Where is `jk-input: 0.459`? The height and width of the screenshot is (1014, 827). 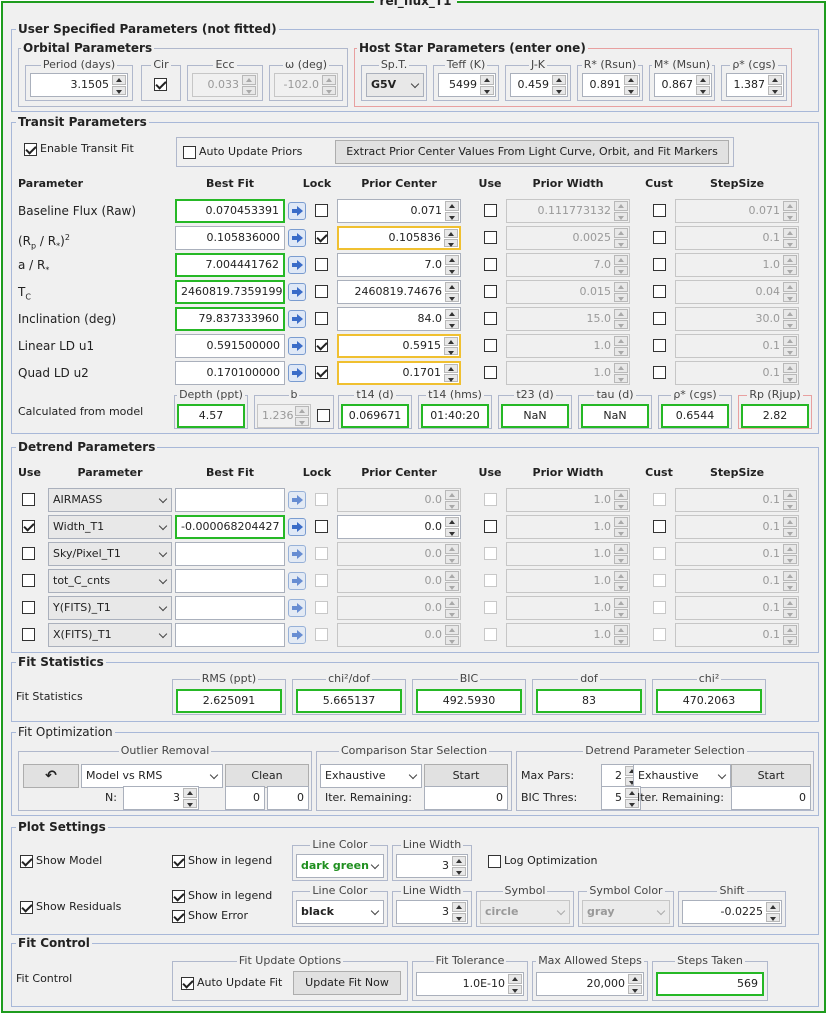 jk-input: 0.459 is located at coordinates (539, 85).